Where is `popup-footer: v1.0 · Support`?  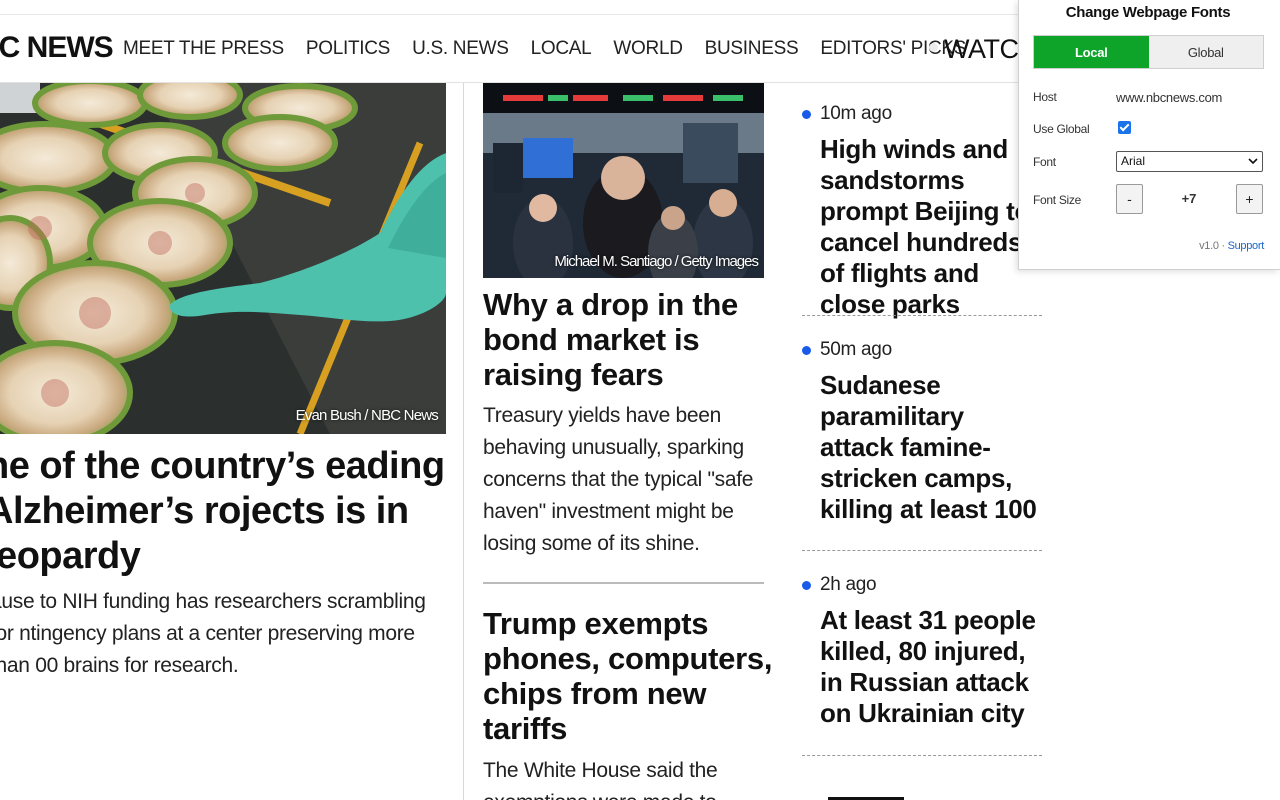
popup-footer: v1.0 · Support is located at coordinates (1231, 246).